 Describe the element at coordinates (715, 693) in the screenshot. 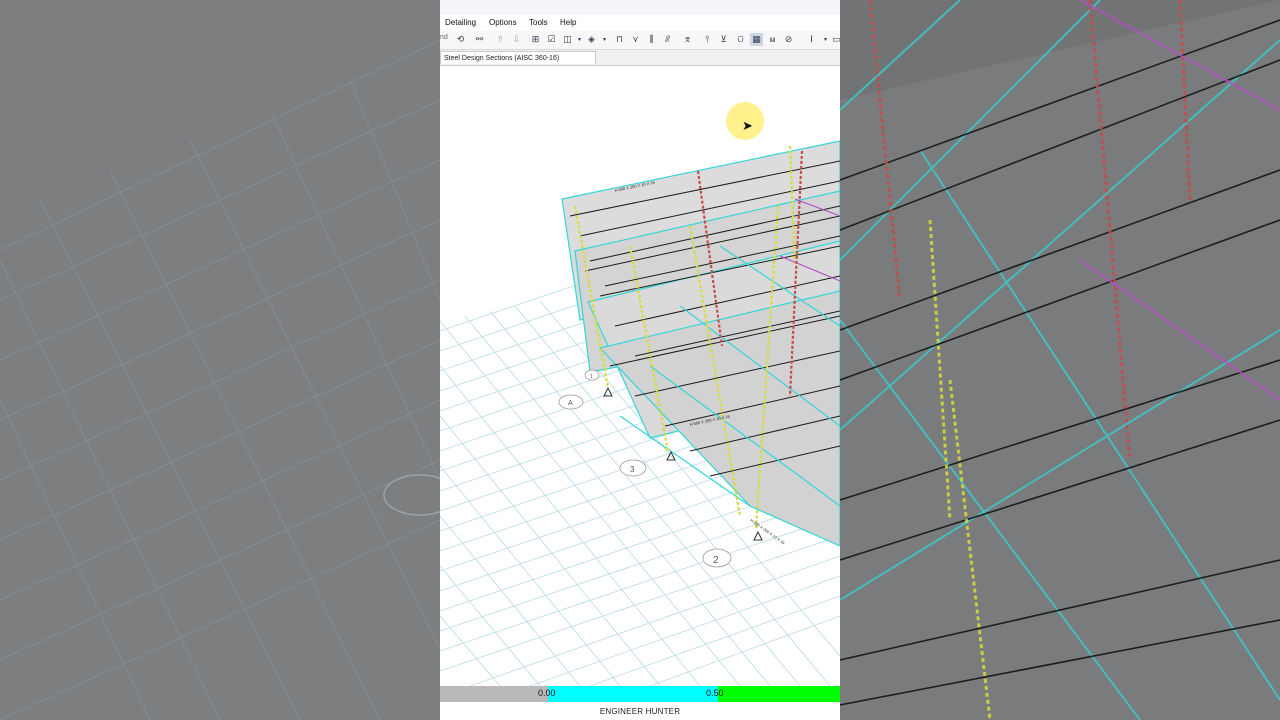

I see `legend-value-050: 0.50` at that location.